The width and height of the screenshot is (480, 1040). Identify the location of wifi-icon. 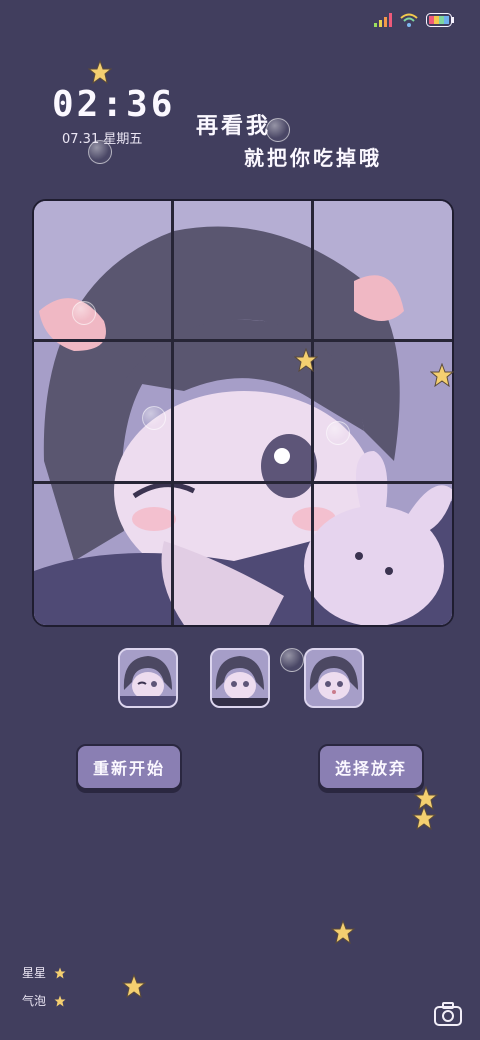
(409, 21).